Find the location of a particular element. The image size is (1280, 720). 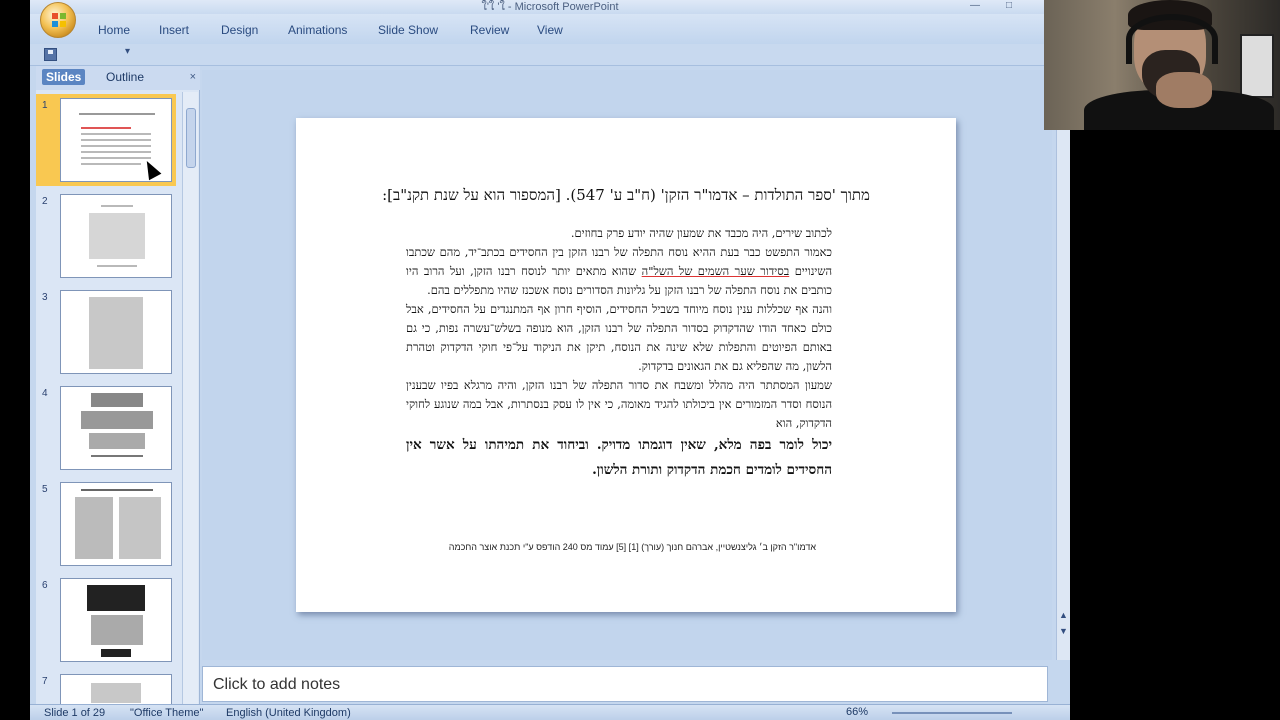

quick-access-toolbar: ▾ is located at coordinates (550, 55).